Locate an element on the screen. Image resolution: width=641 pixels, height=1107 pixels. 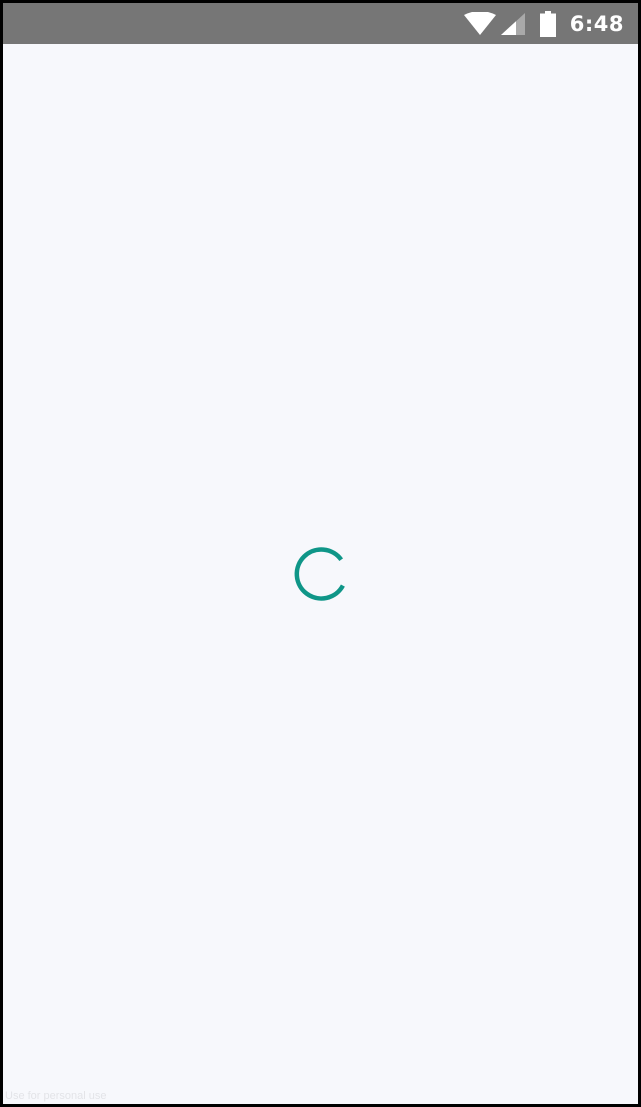
wifi-icon is located at coordinates (479, 23).